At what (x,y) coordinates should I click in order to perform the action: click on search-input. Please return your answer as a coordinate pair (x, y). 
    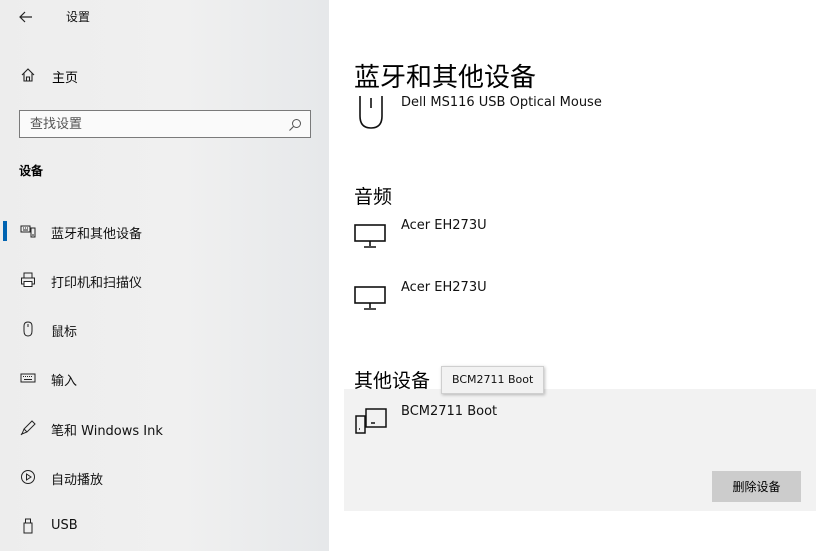
    Looking at the image, I should click on (150, 124).